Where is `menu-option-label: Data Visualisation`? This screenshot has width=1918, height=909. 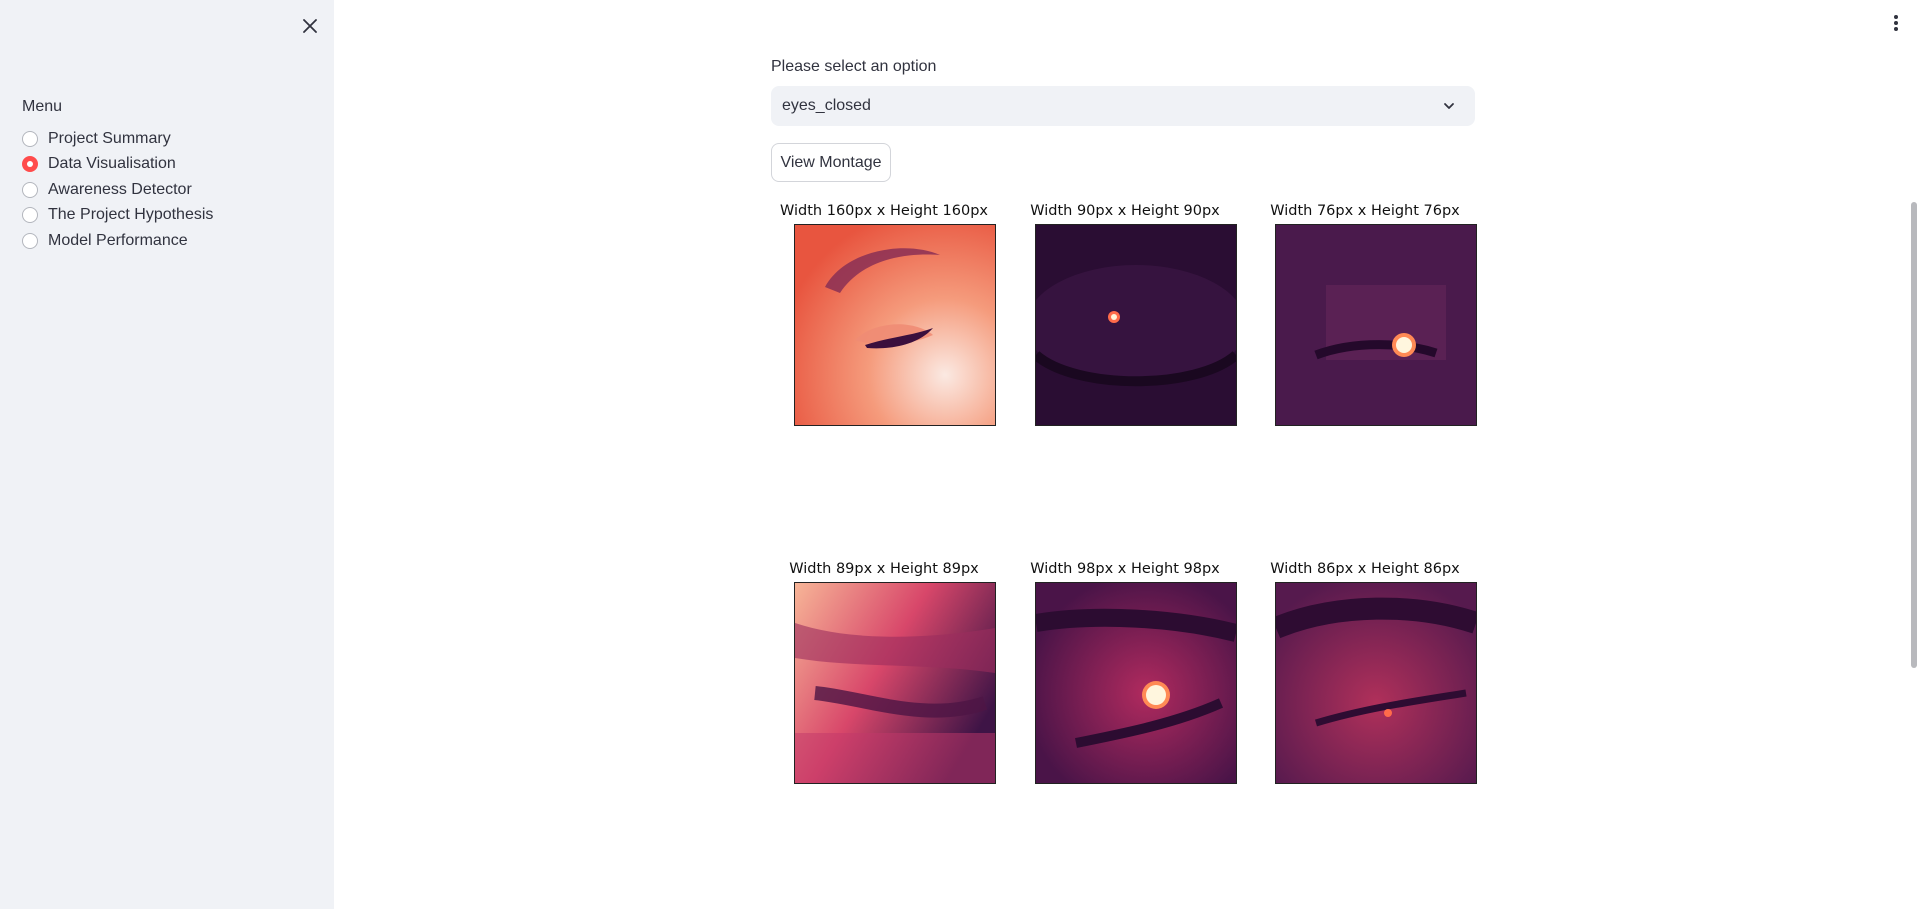
menu-option-label: Data Visualisation is located at coordinates (112, 164).